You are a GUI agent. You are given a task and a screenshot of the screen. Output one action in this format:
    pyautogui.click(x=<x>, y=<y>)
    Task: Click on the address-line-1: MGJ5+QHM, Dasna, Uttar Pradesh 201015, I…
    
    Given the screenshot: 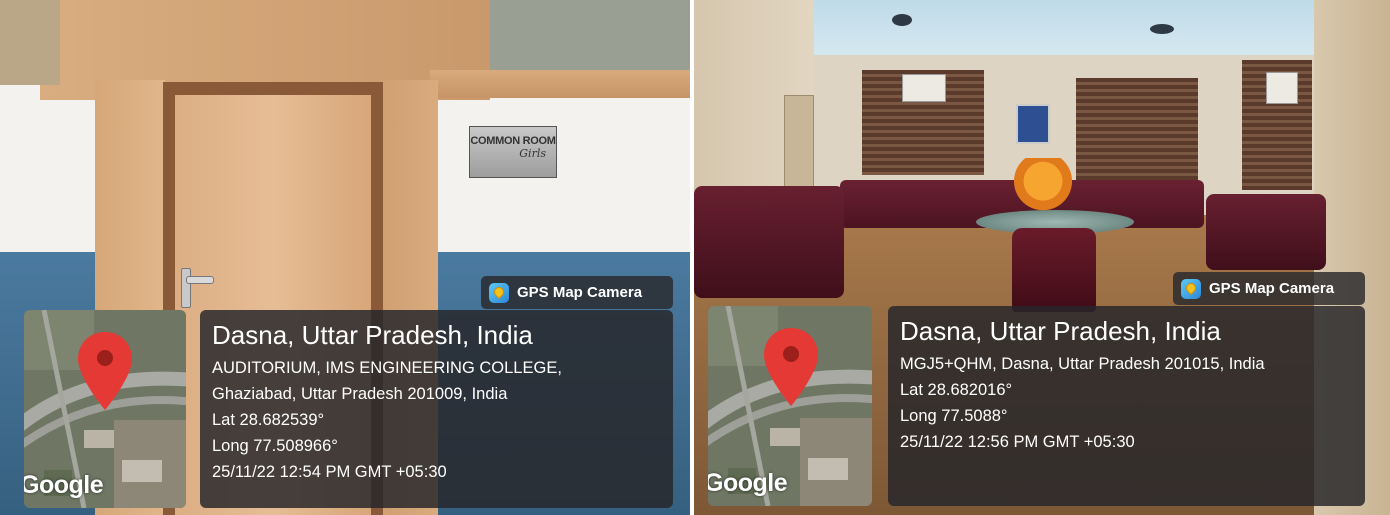 What is the action you would take?
    pyautogui.click(x=1082, y=364)
    